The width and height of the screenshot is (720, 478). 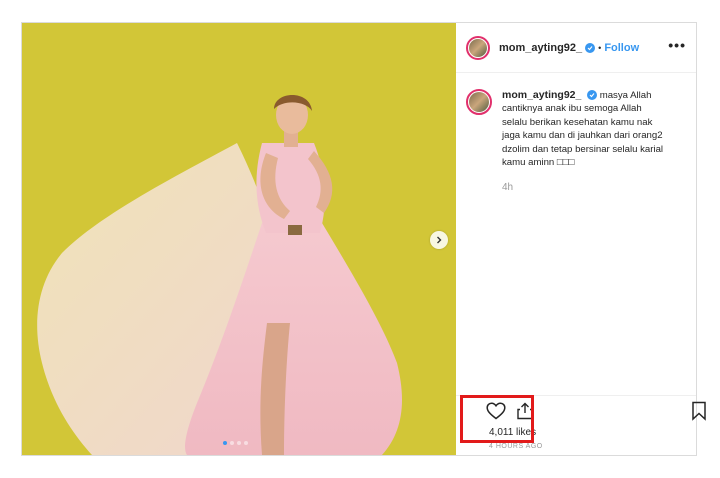 I want to click on carousel-indicator, so click(x=235, y=443).